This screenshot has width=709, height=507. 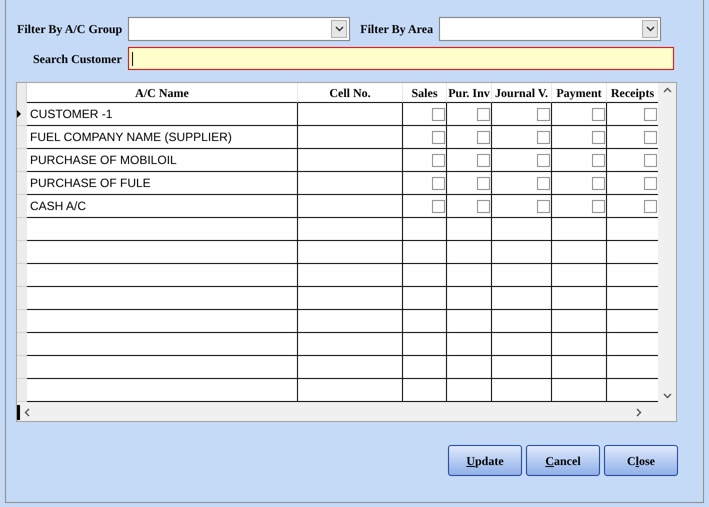 What do you see at coordinates (27, 412) in the screenshot?
I see `scroll-left-icon` at bounding box center [27, 412].